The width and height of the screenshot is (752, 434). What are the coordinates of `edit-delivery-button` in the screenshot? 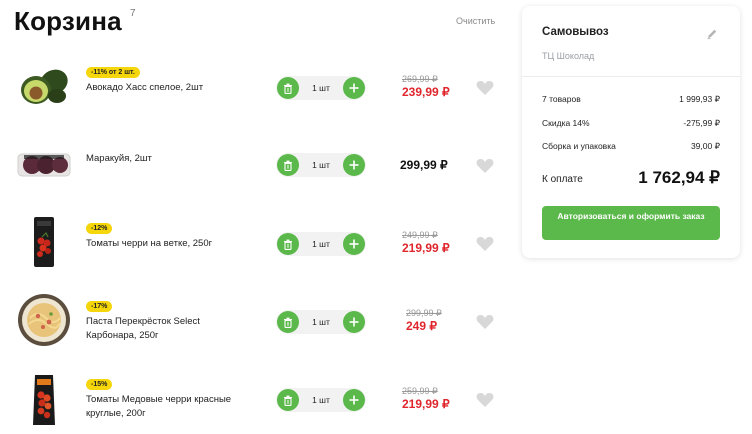 It's located at (712, 33).